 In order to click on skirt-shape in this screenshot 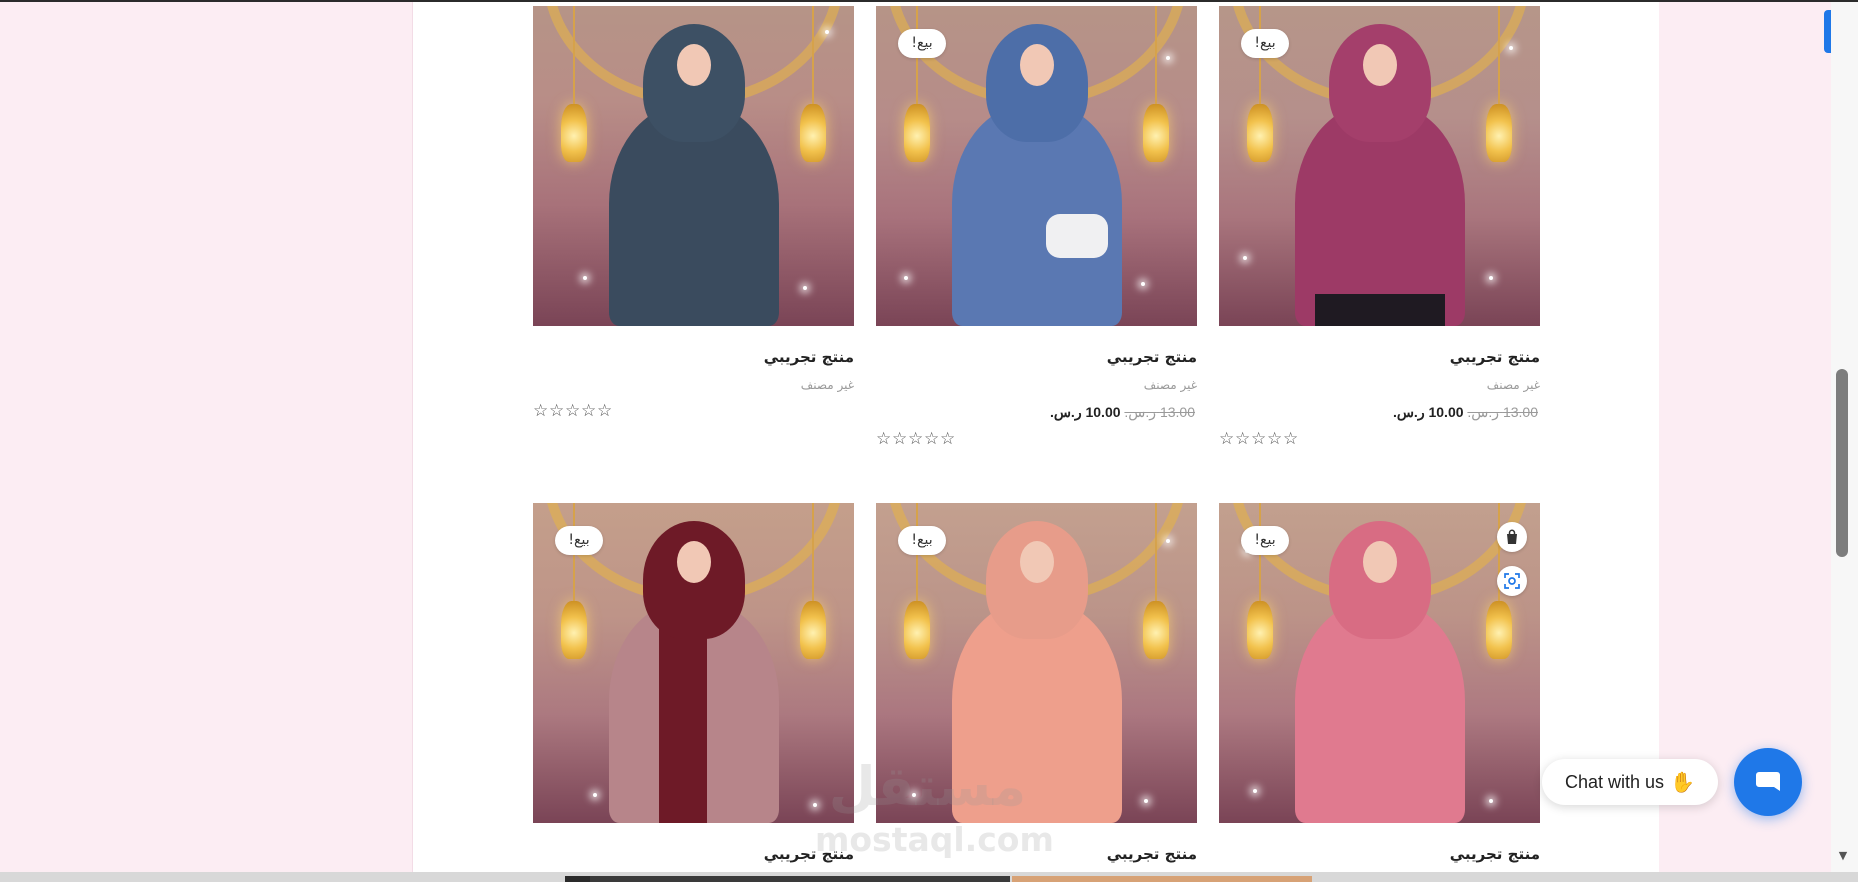, I will do `click(1379, 310)`.